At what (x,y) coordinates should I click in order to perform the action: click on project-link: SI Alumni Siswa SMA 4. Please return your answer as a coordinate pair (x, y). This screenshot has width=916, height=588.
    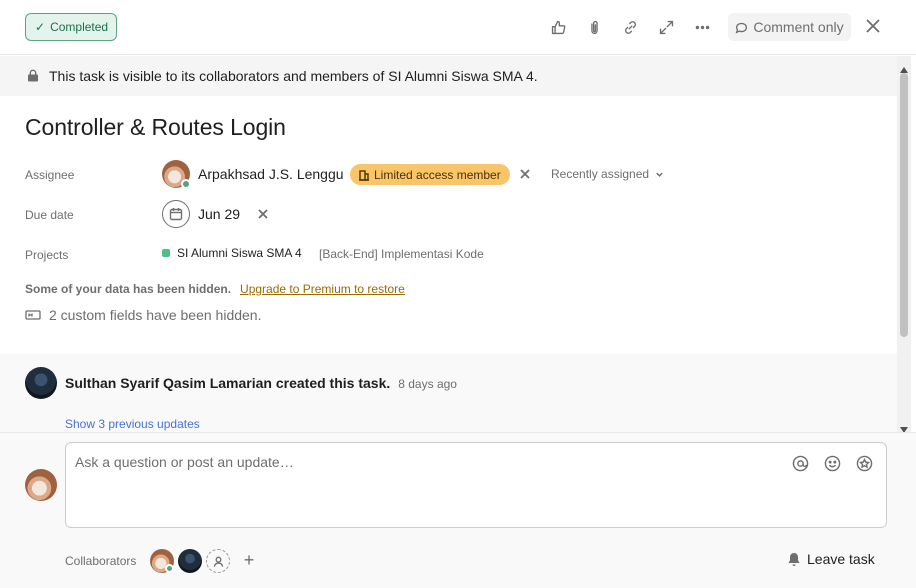
    Looking at the image, I should click on (232, 253).